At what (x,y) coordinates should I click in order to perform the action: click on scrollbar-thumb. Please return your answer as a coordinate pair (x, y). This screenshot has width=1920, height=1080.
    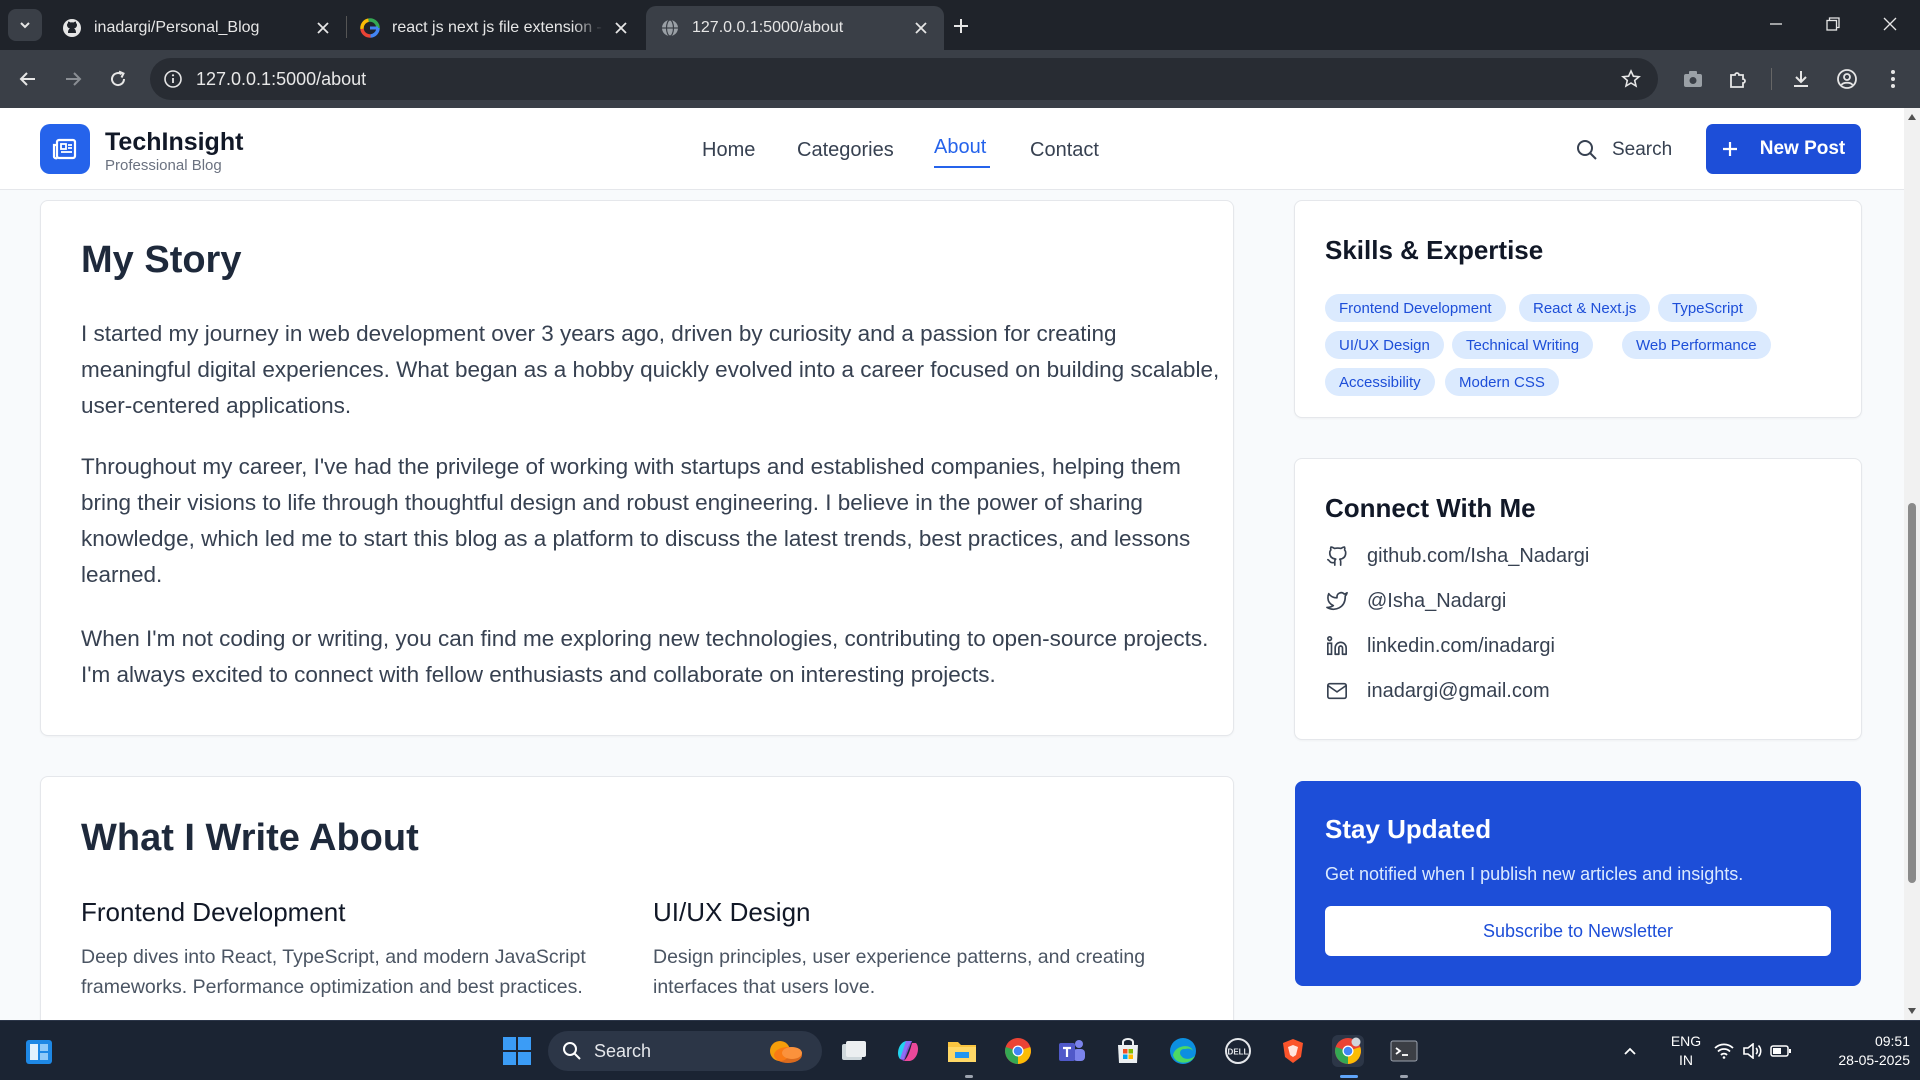
    Looking at the image, I should click on (1912, 693).